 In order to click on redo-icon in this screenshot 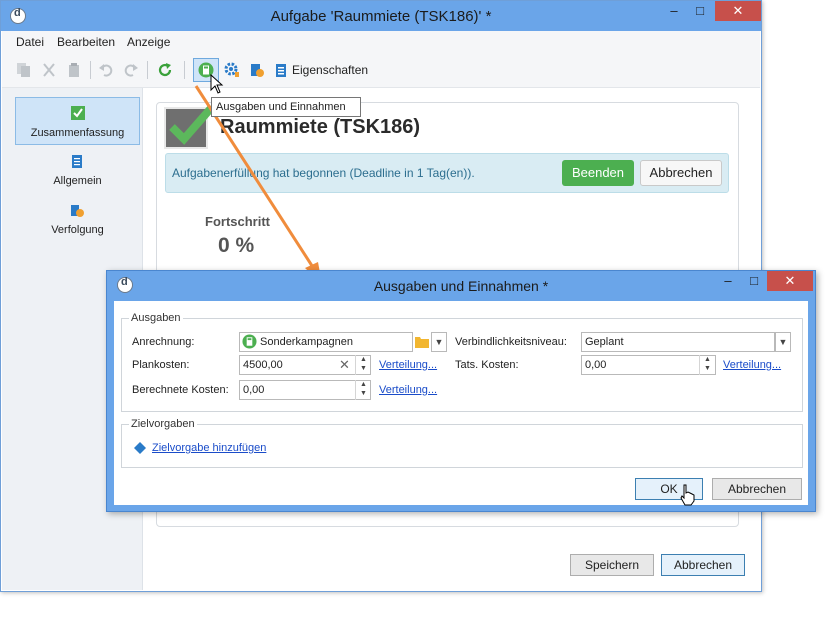, I will do `click(131, 70)`.